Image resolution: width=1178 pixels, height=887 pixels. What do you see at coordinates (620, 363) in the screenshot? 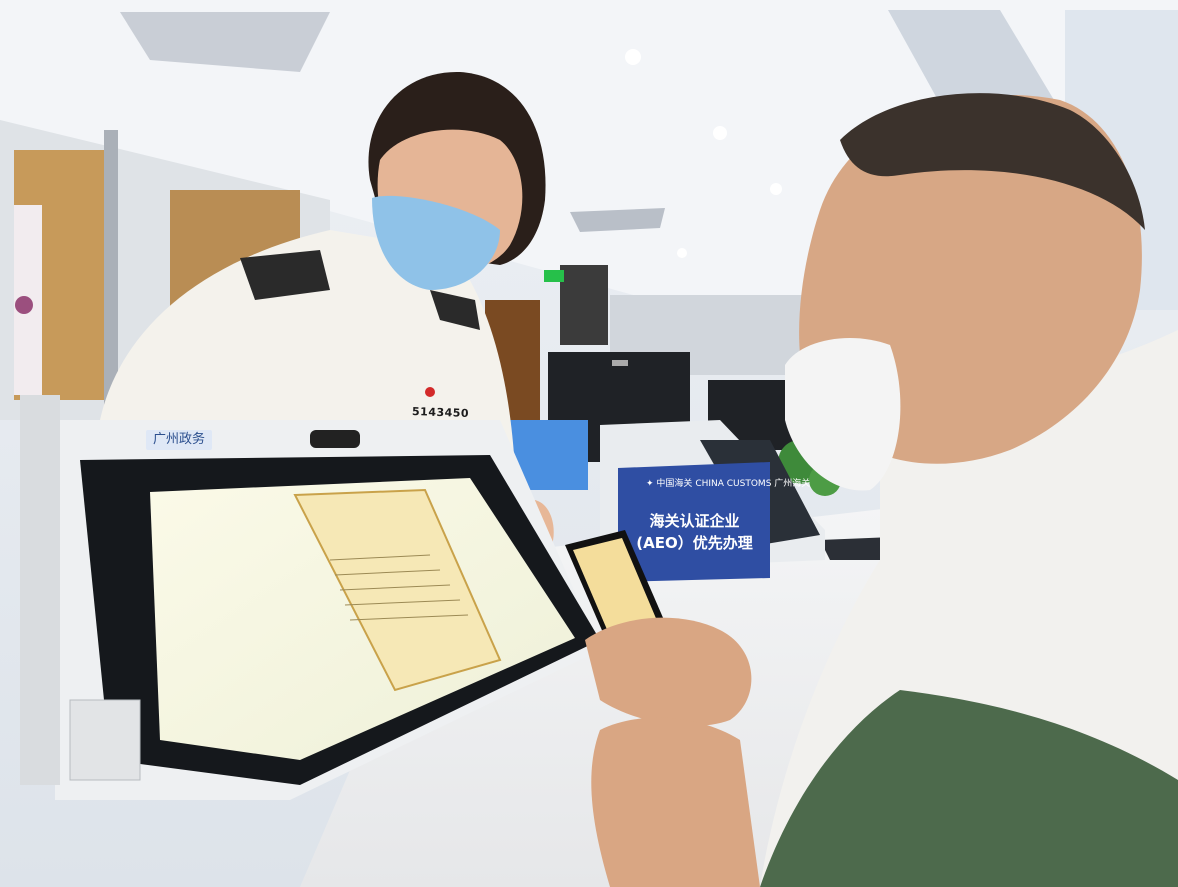
I see `monitor-logo` at bounding box center [620, 363].